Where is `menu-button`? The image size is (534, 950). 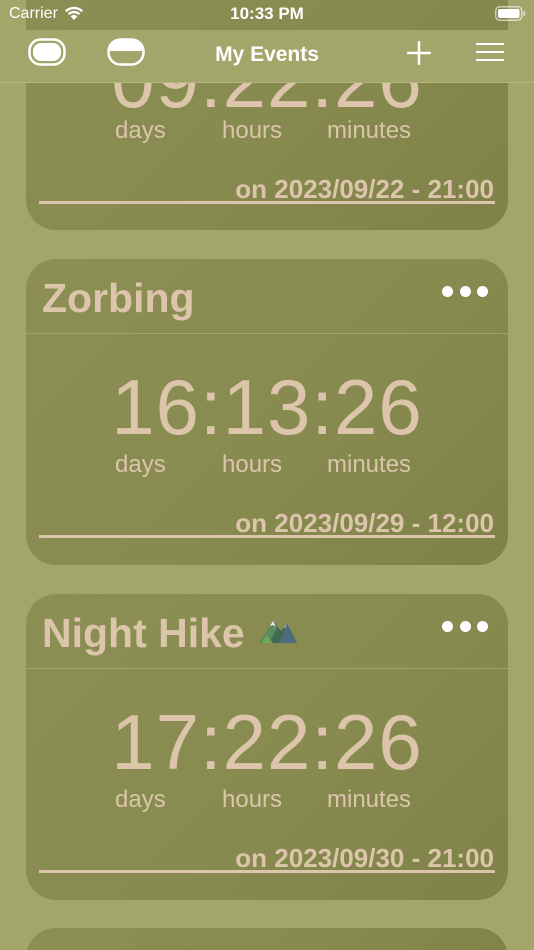 menu-button is located at coordinates (490, 54).